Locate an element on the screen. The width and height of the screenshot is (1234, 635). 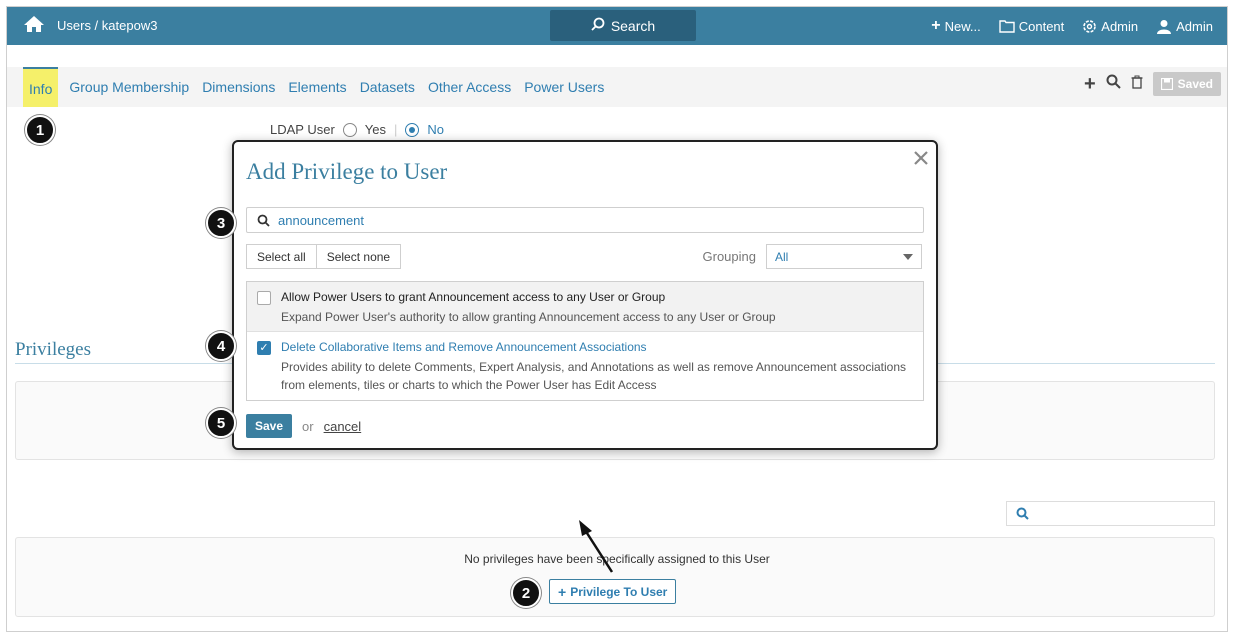
modal-search-input: announcement is located at coordinates (585, 220).